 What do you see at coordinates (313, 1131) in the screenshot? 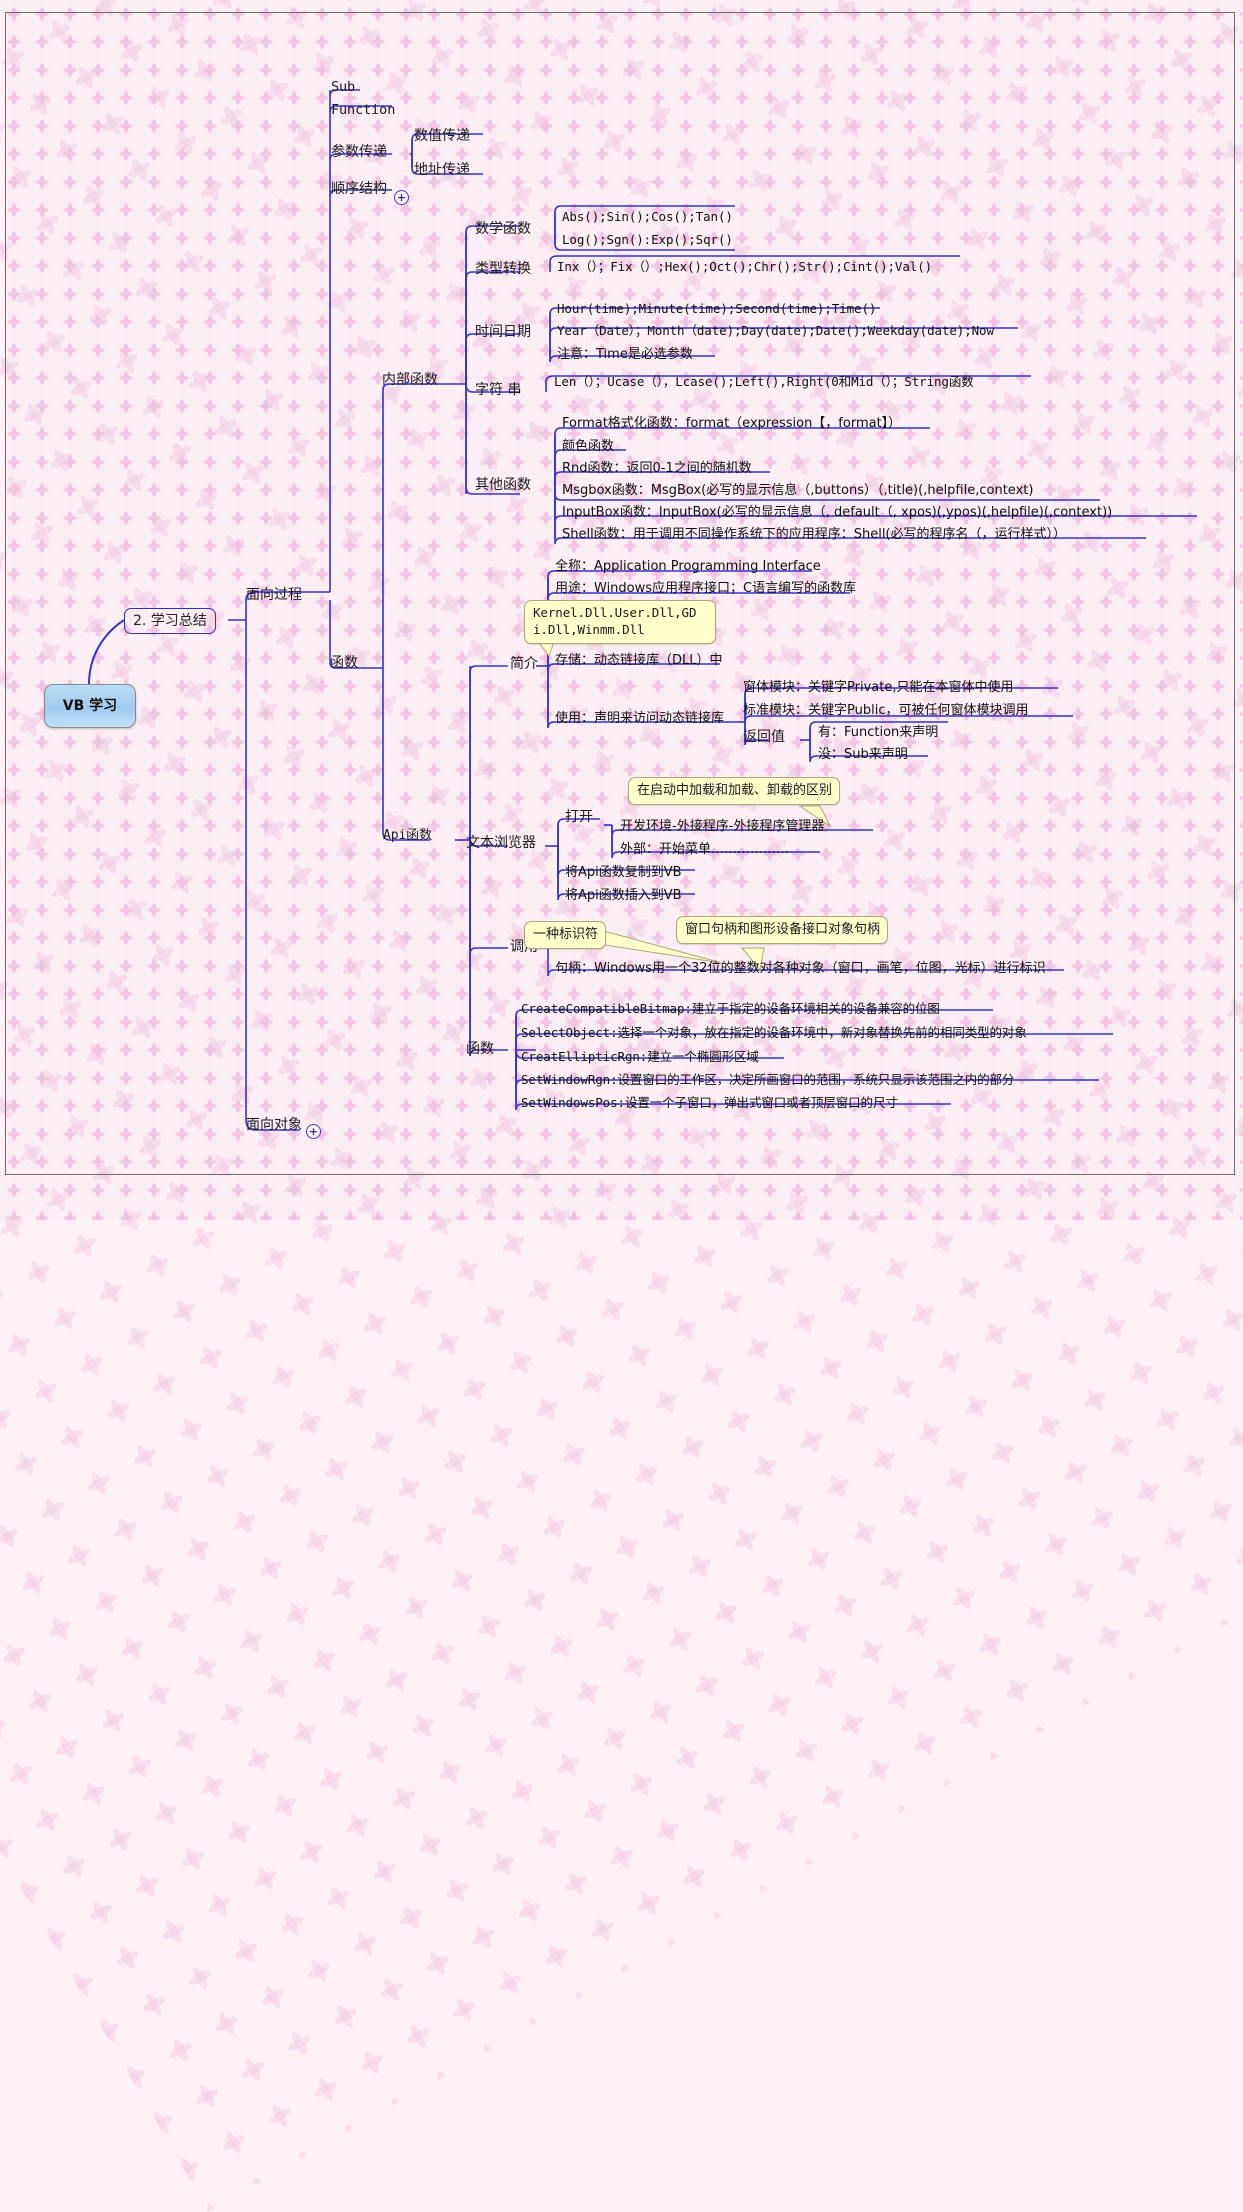
I see `expand-icon-object: +` at bounding box center [313, 1131].